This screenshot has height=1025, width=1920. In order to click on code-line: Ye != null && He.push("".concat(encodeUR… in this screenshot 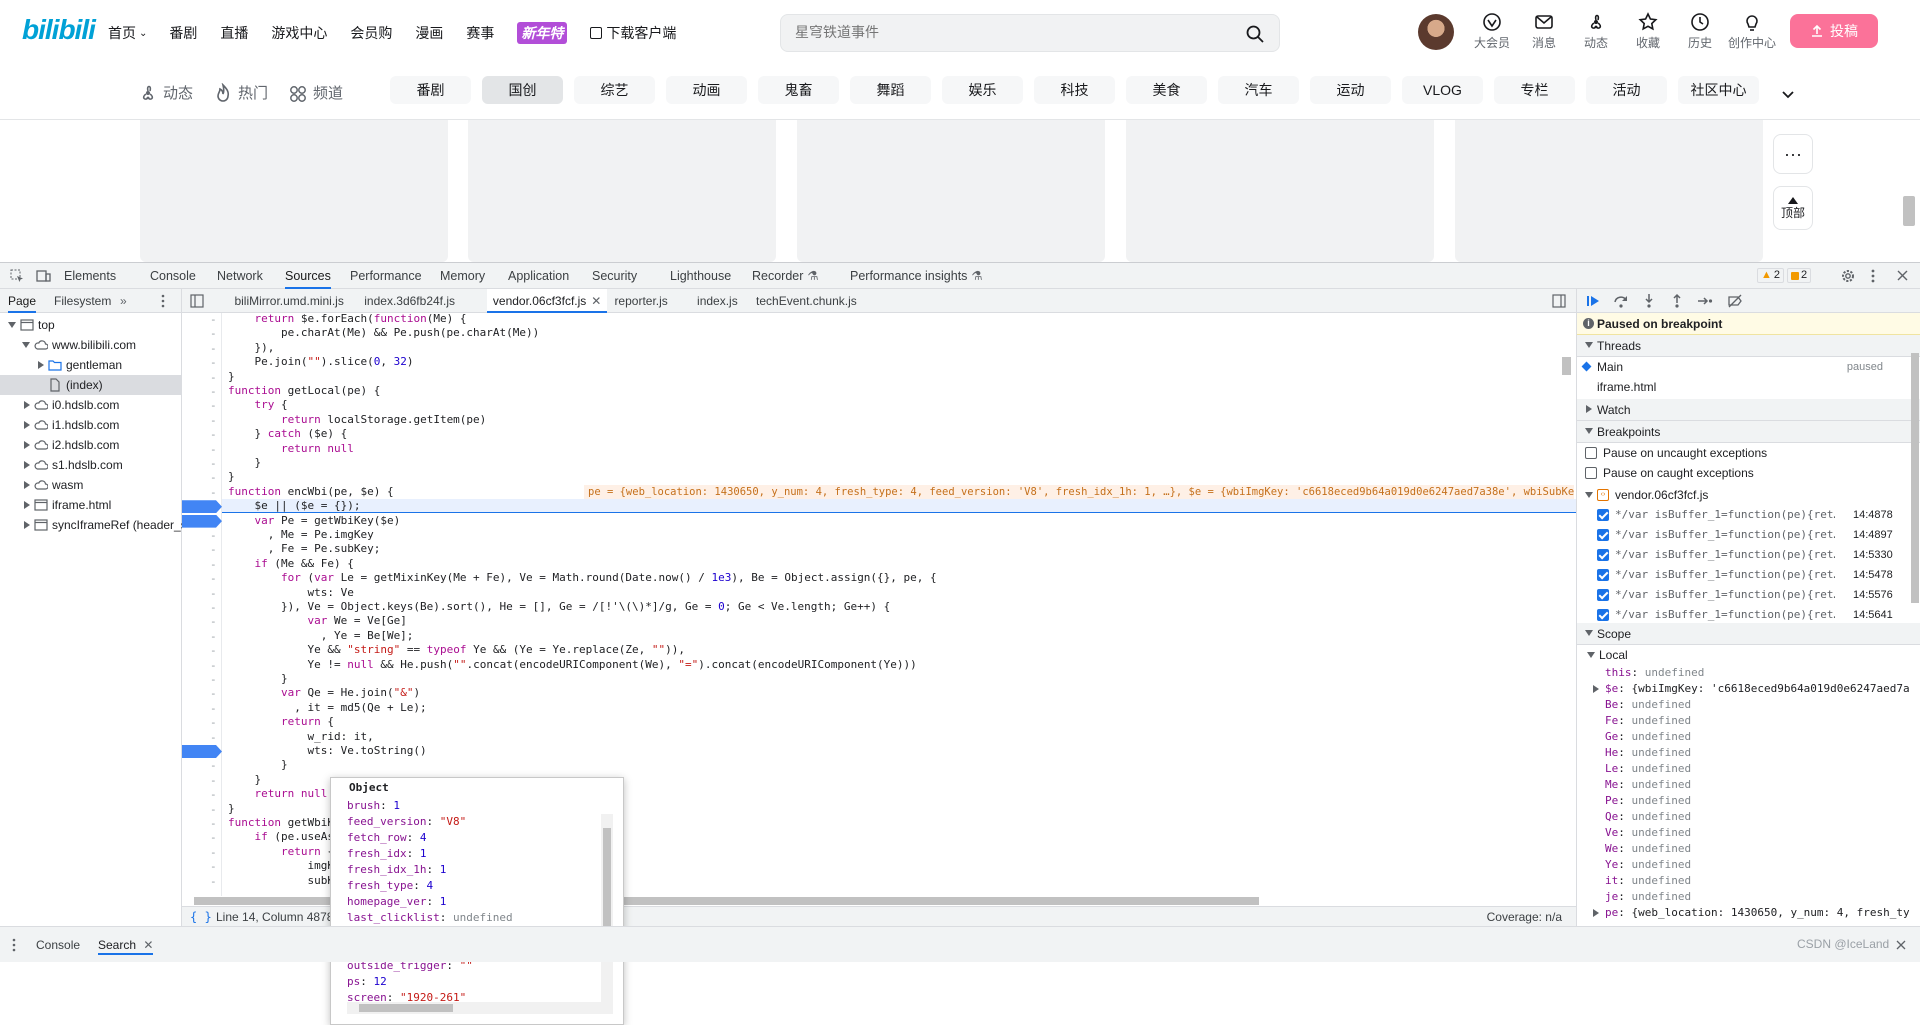, I will do `click(572, 665)`.